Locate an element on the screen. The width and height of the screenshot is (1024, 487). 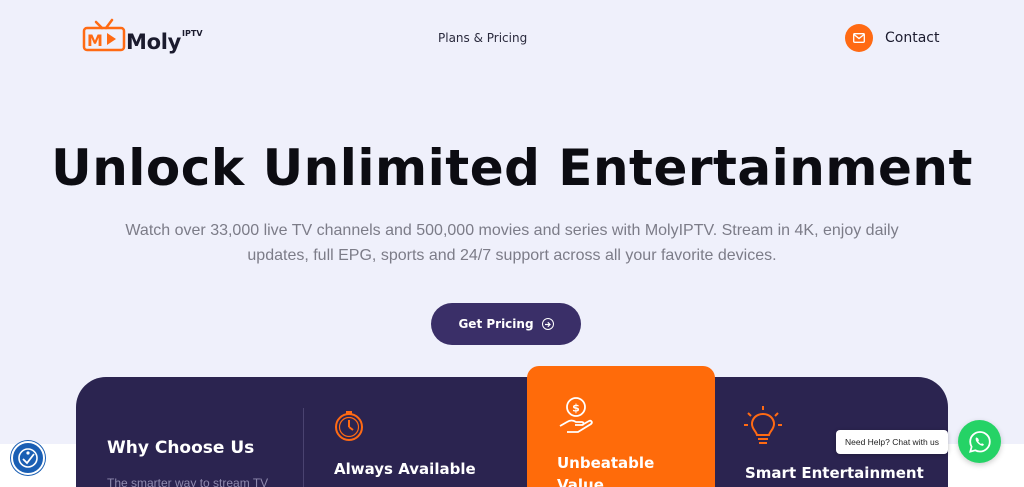
why-choose-us-subtitle: The smarter way to stream TV is located at coordinates (188, 481).